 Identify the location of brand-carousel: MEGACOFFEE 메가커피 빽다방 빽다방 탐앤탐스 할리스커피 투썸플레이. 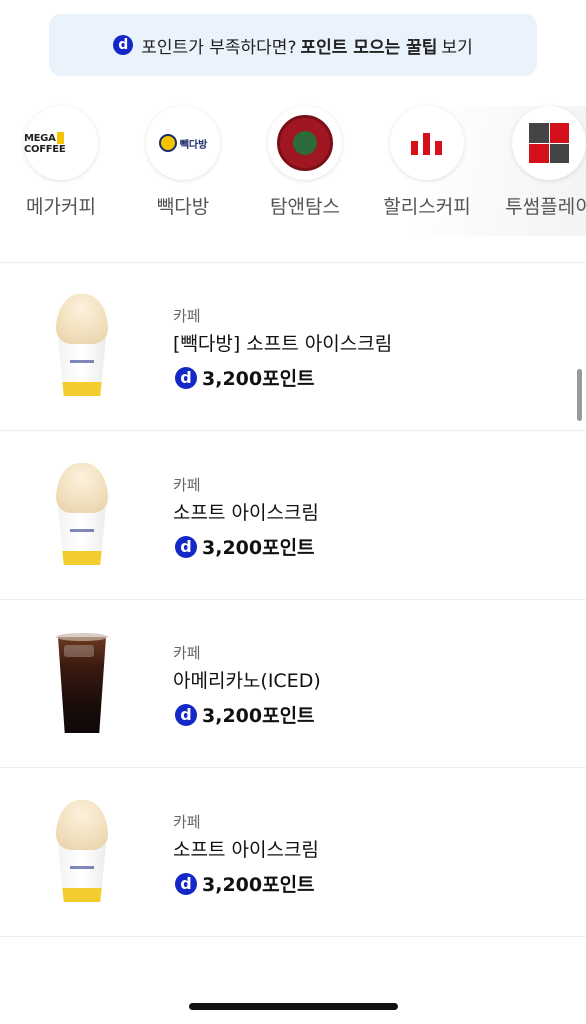
(293, 171).